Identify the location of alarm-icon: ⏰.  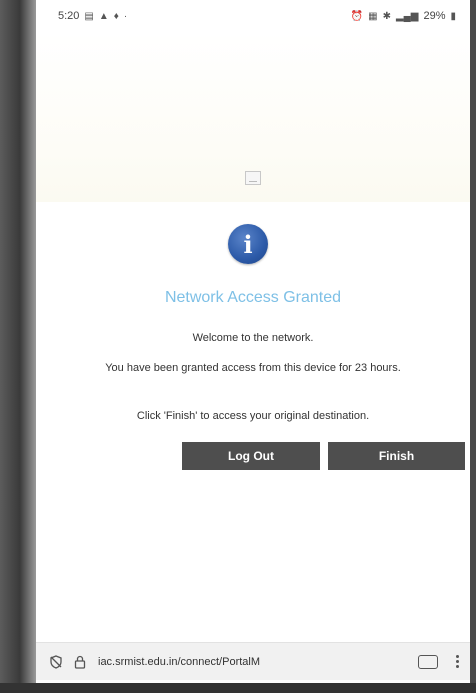
(357, 16).